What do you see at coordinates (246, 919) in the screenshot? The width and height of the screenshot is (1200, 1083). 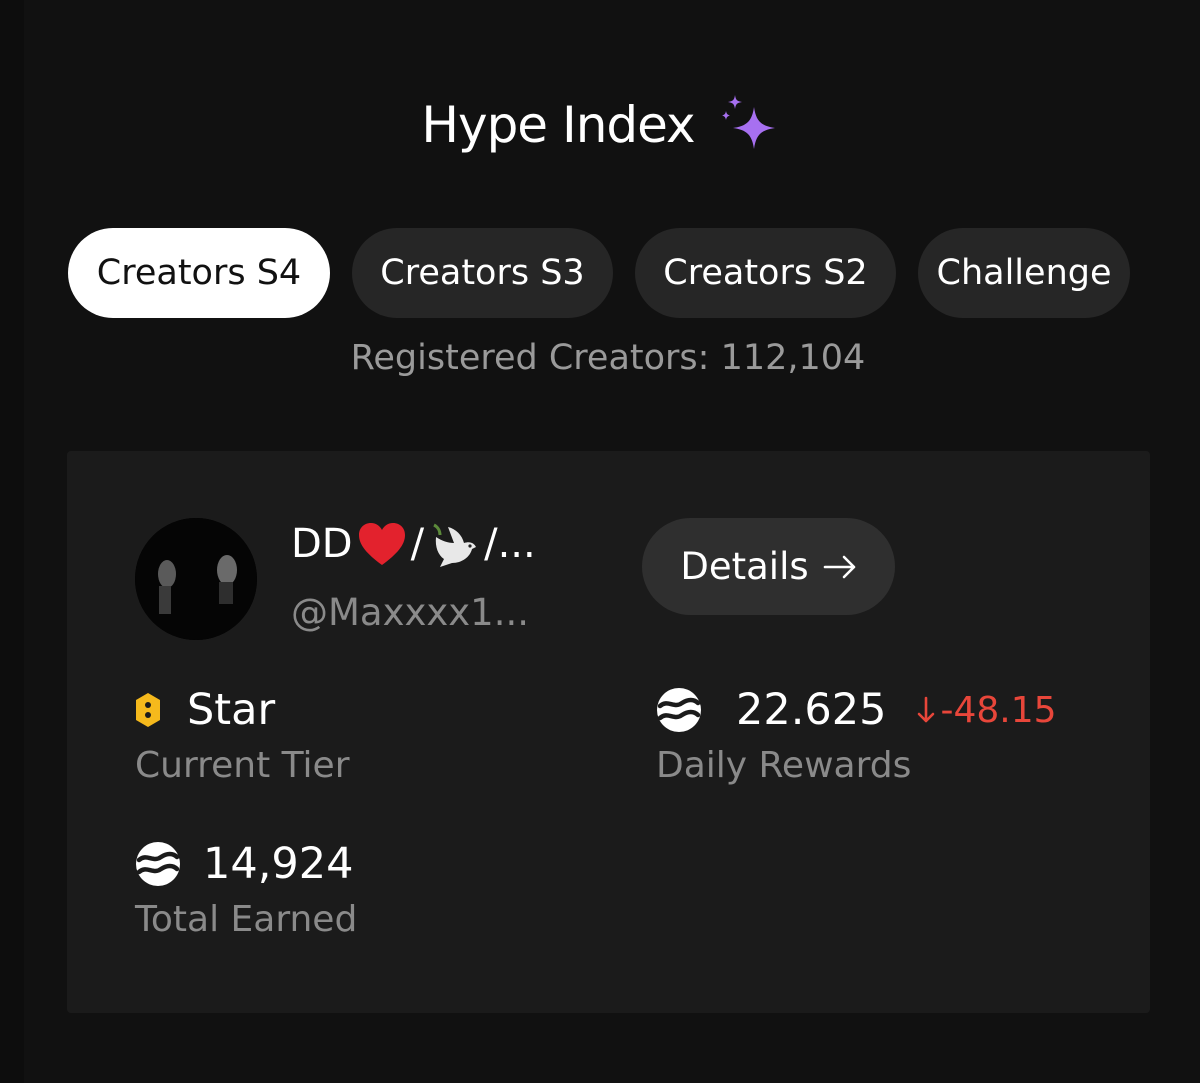 I see `total-earned-label: Total Earned` at bounding box center [246, 919].